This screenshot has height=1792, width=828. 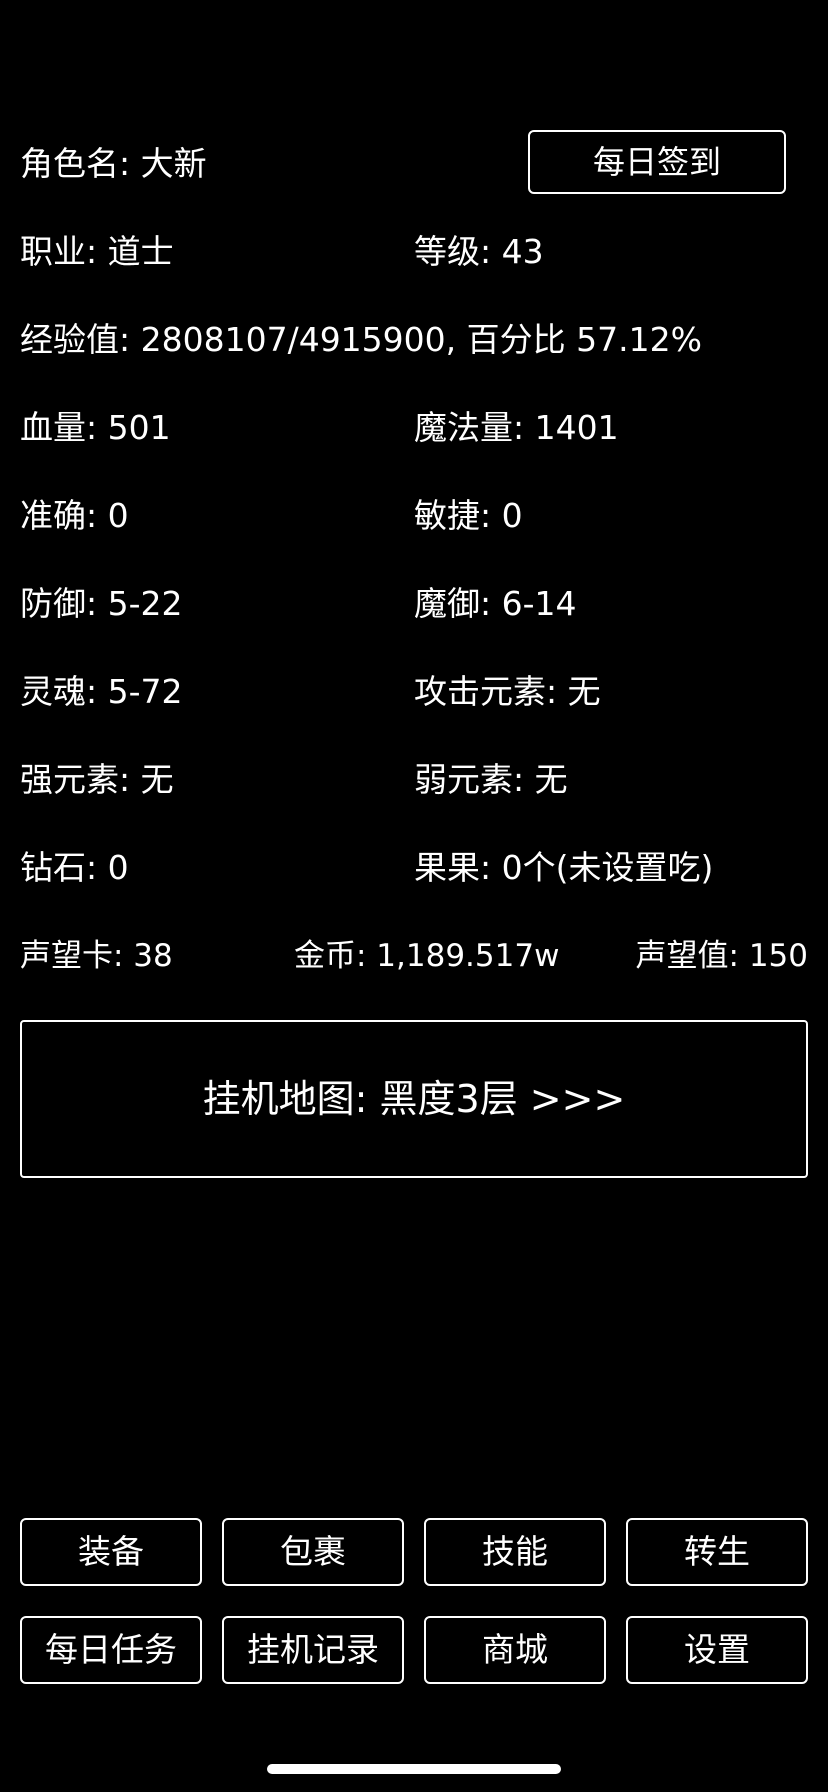 What do you see at coordinates (414, 1099) in the screenshot?
I see `idle-map-button: 挂机地图: 黑度3层 >>>` at bounding box center [414, 1099].